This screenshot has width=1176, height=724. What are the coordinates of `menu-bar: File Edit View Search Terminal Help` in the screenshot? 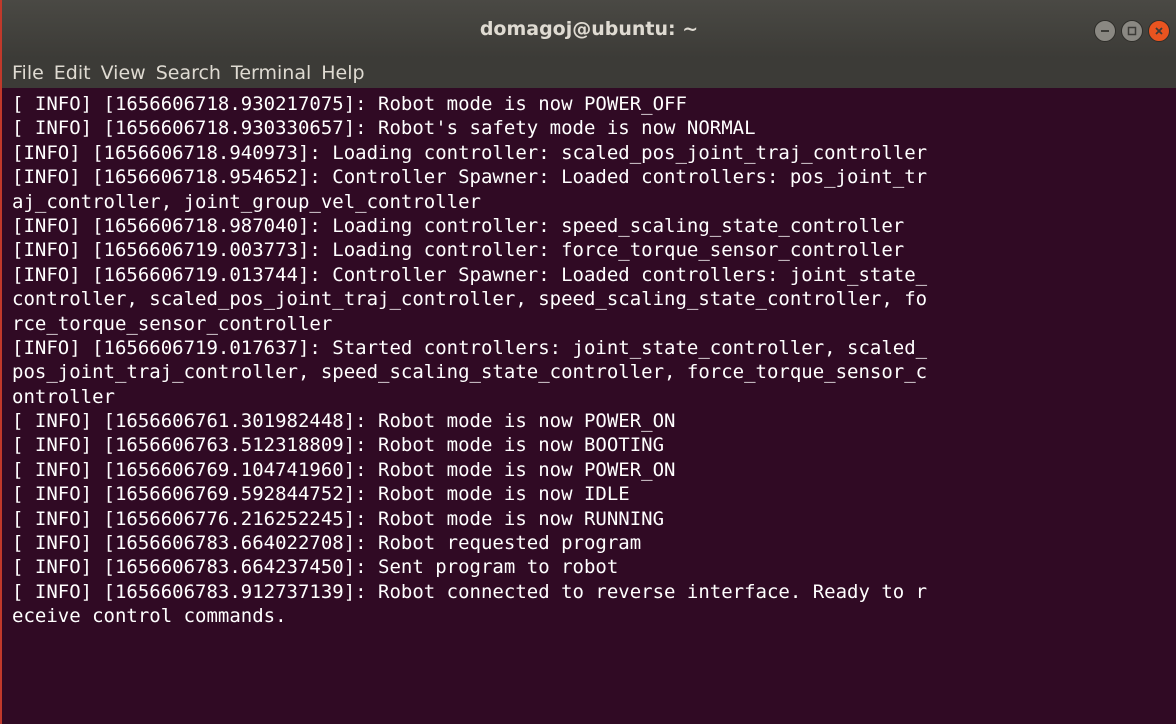 It's located at (589, 73).